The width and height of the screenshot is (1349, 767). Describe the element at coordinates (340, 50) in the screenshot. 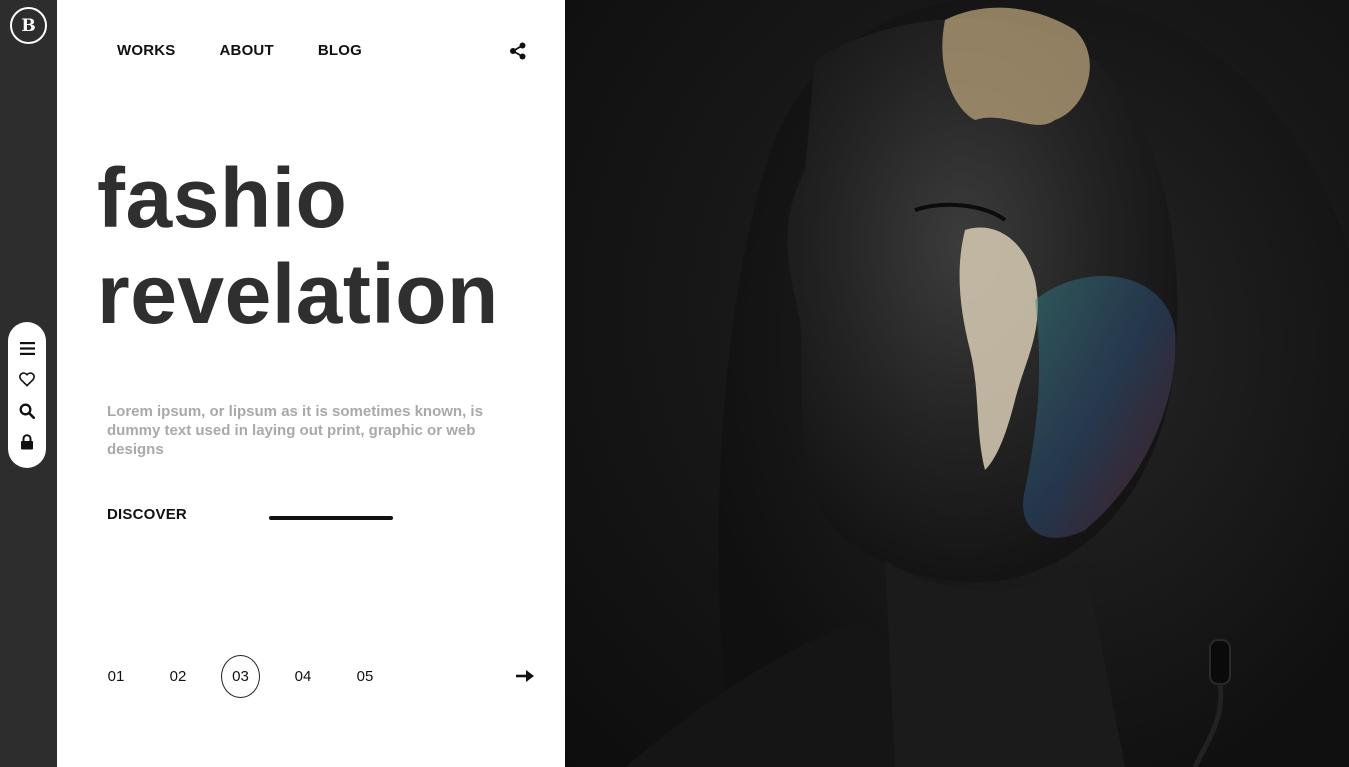

I see `nav-item-blog: BLOG` at that location.